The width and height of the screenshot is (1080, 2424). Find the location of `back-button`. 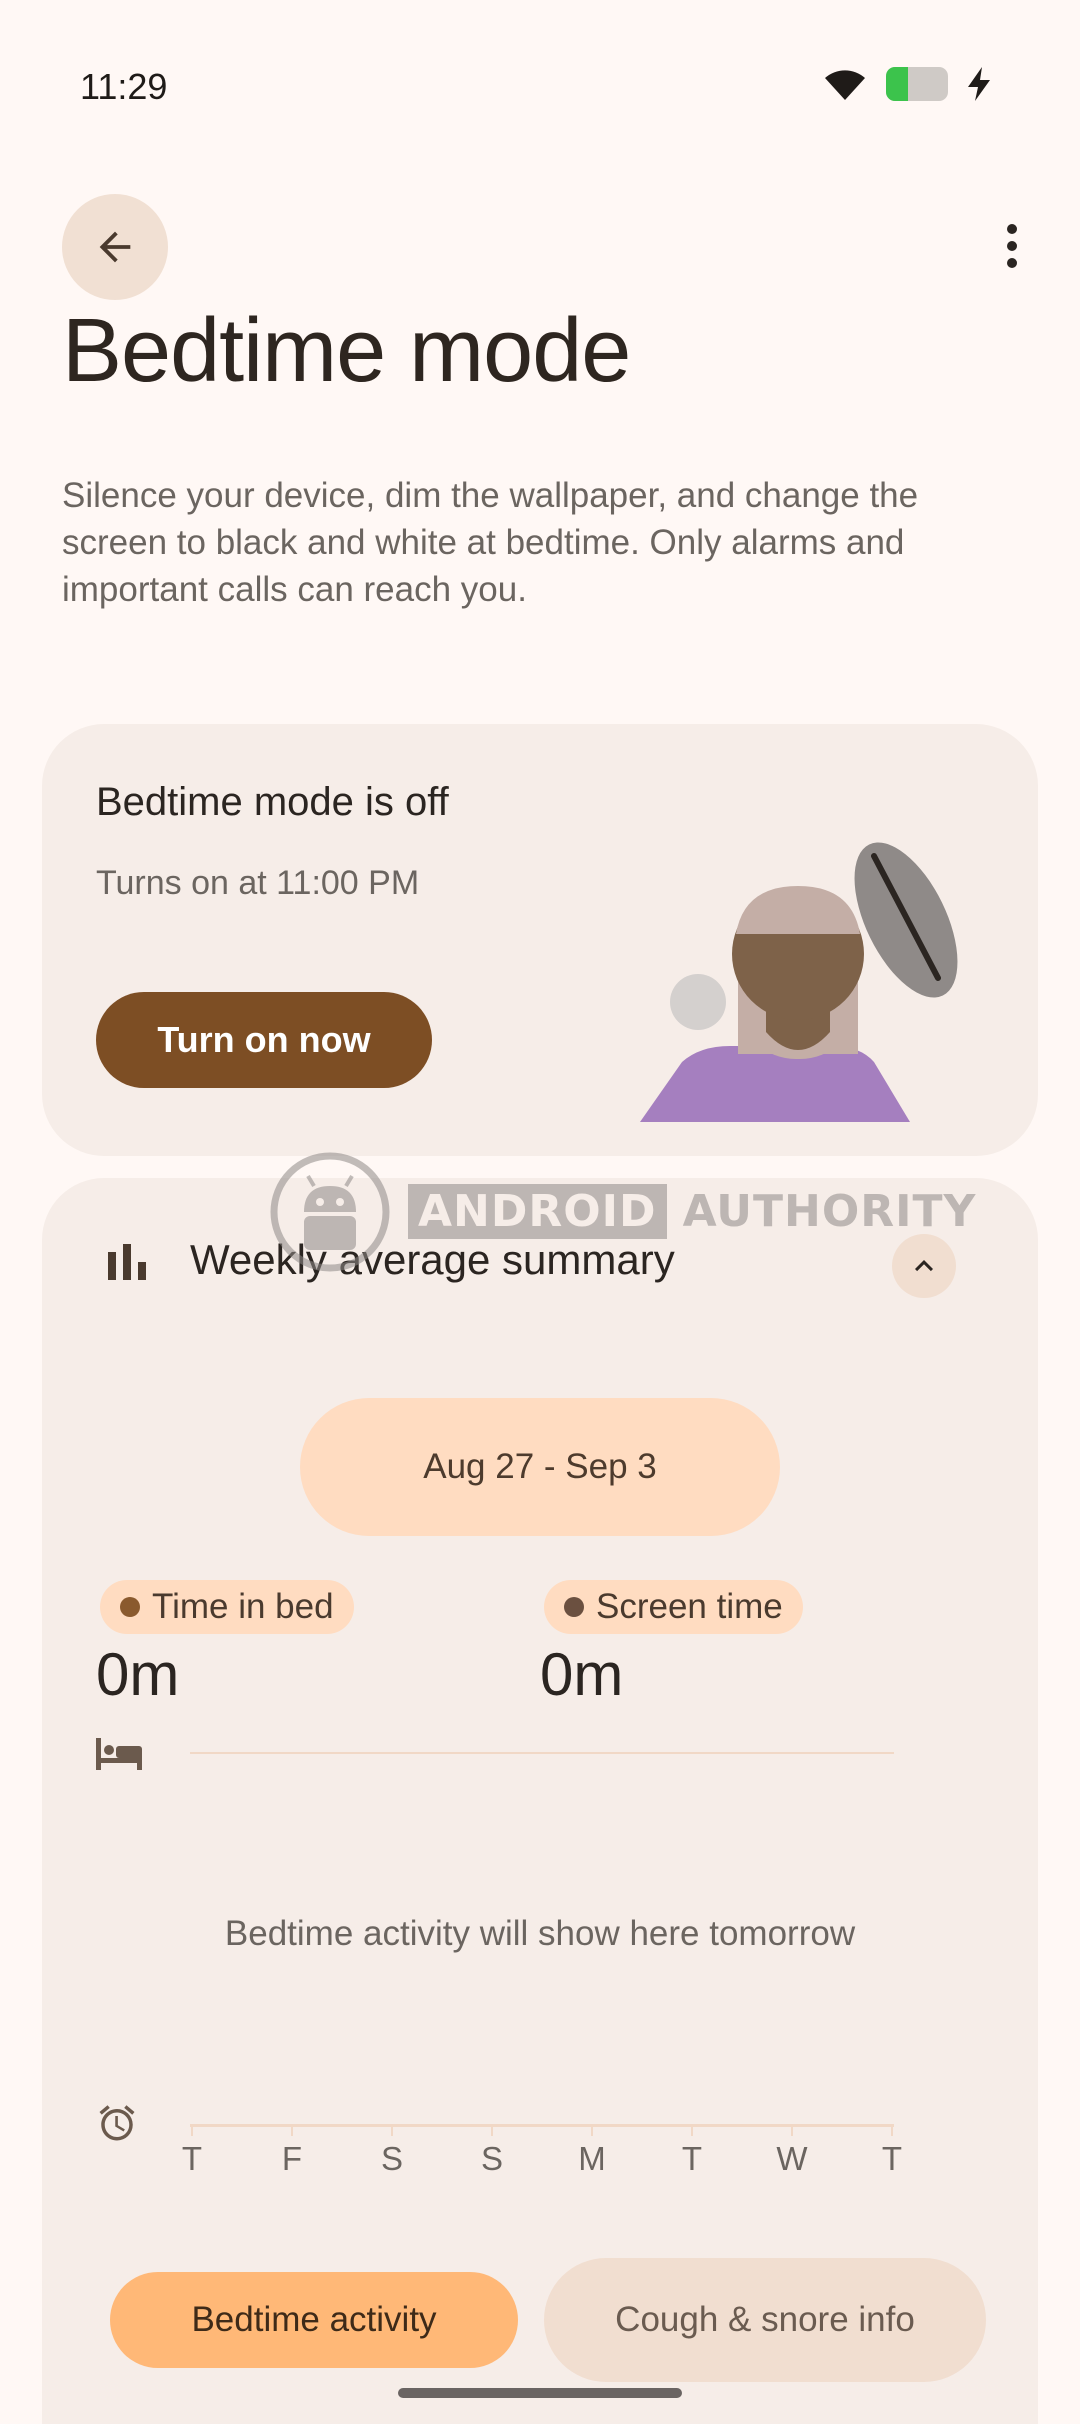

back-button is located at coordinates (115, 247).